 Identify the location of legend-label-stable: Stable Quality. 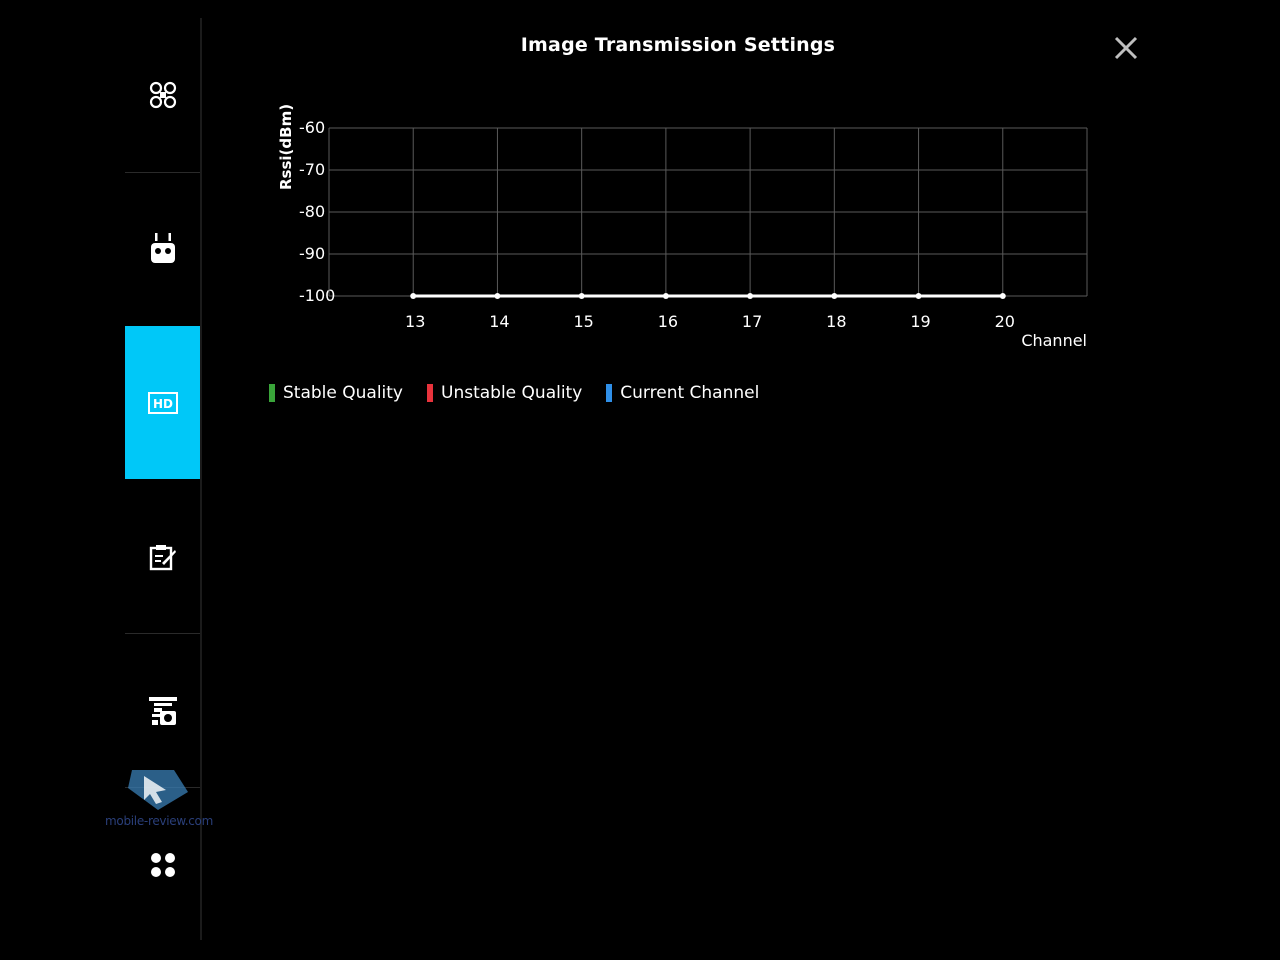
(343, 393).